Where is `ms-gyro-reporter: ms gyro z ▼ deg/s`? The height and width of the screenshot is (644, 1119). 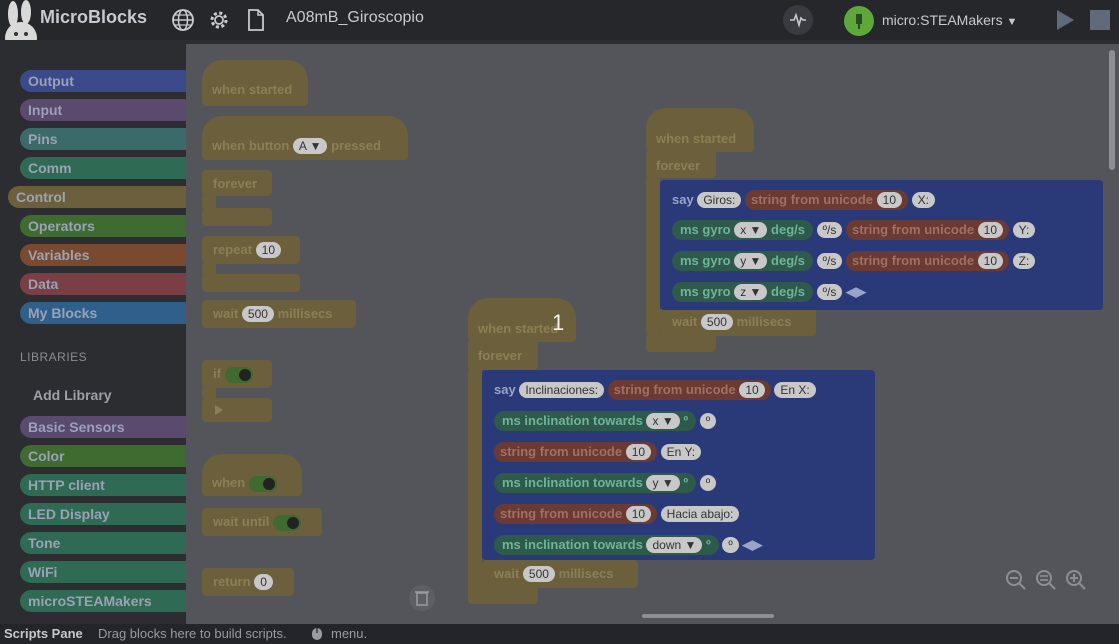
ms-gyro-reporter: ms gyro z ▼ deg/s is located at coordinates (743, 292).